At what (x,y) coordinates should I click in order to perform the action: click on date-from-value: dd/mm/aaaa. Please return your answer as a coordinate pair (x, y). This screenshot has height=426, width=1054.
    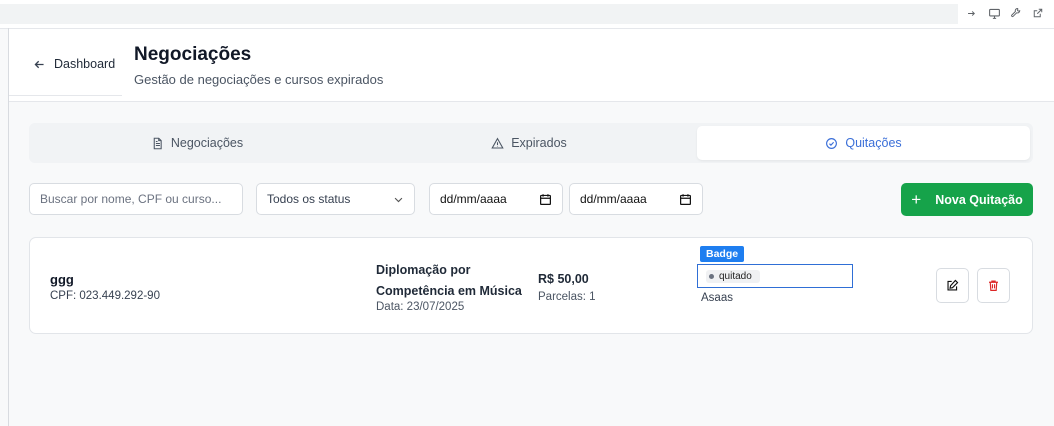
    Looking at the image, I should click on (473, 199).